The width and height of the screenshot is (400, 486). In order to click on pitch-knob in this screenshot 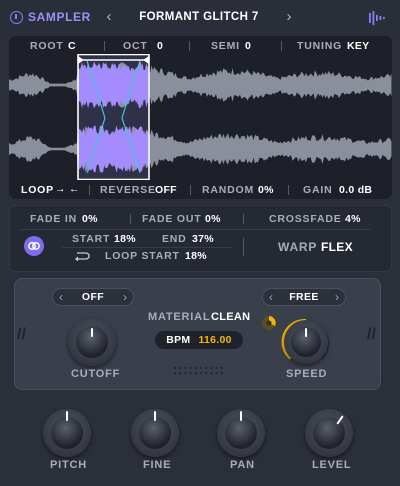, I will do `click(67, 433)`.